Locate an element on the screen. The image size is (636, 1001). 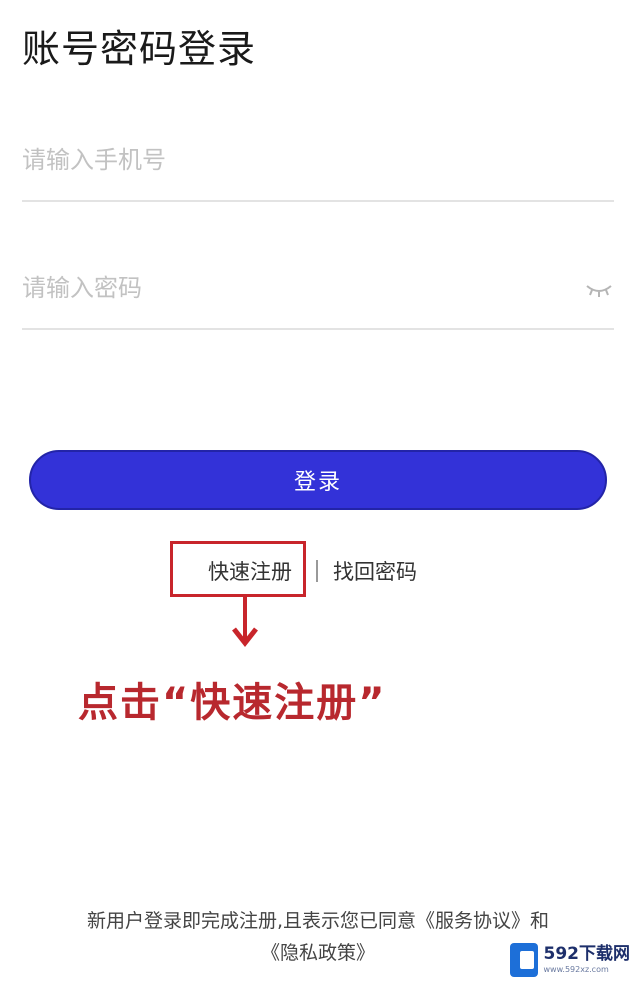
annotation-text: 点击“快速注册” is located at coordinates (232, 703).